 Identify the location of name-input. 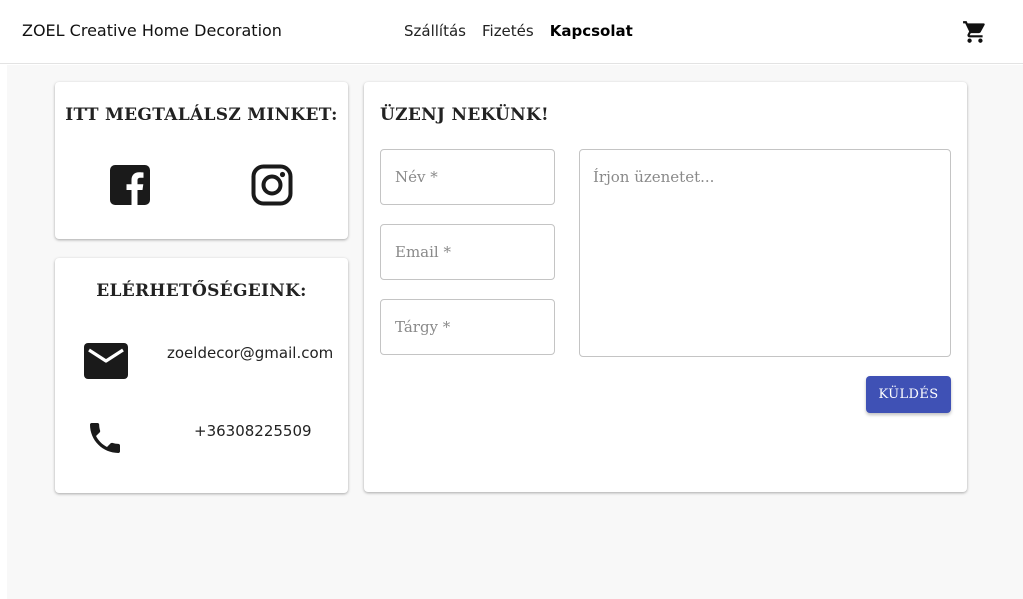
(467, 177).